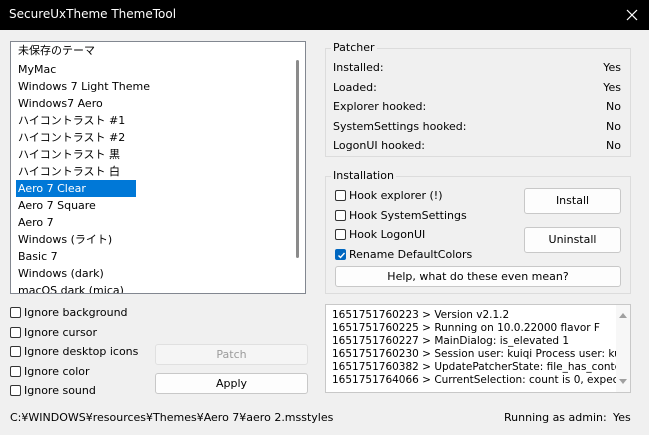 This screenshot has width=649, height=435. I want to click on patch-button: Patch, so click(231, 354).